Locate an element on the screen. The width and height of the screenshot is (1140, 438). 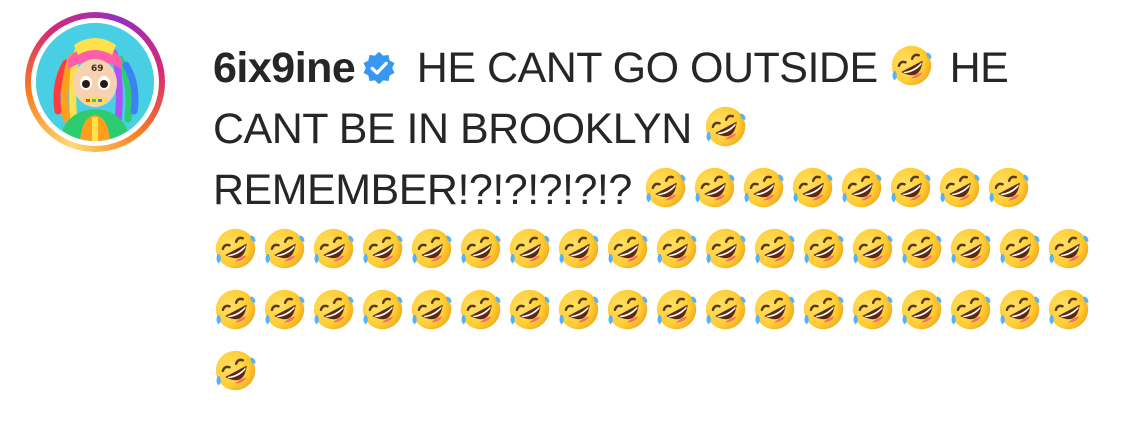
story-ring: 69 is located at coordinates (95, 82).